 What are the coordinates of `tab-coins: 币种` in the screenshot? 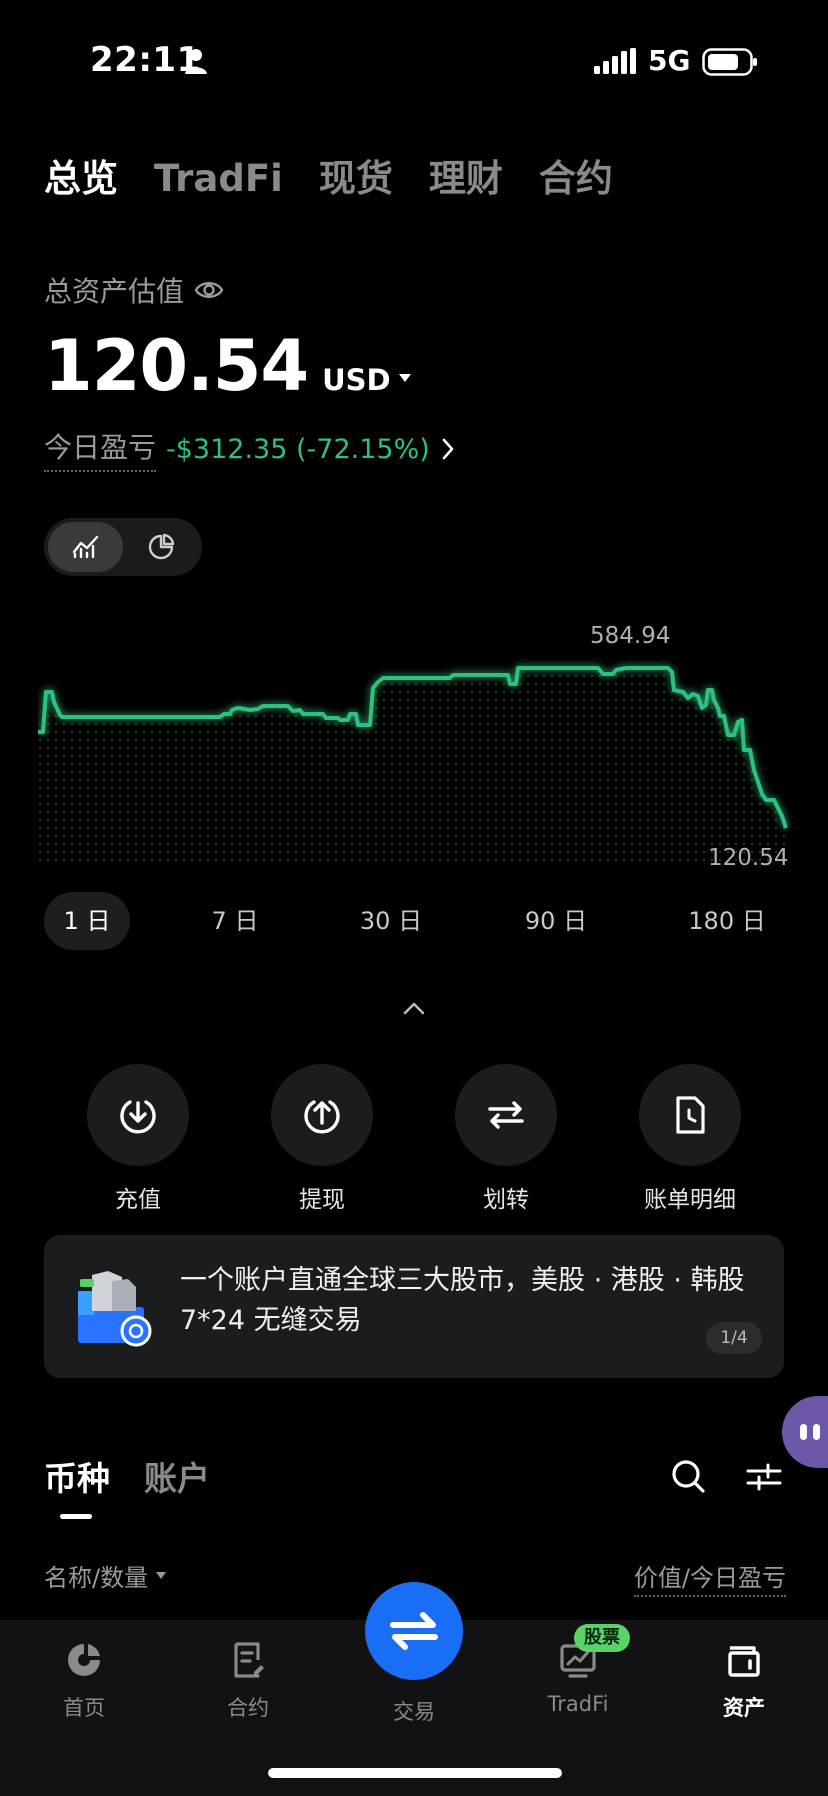 It's located at (77, 1485).